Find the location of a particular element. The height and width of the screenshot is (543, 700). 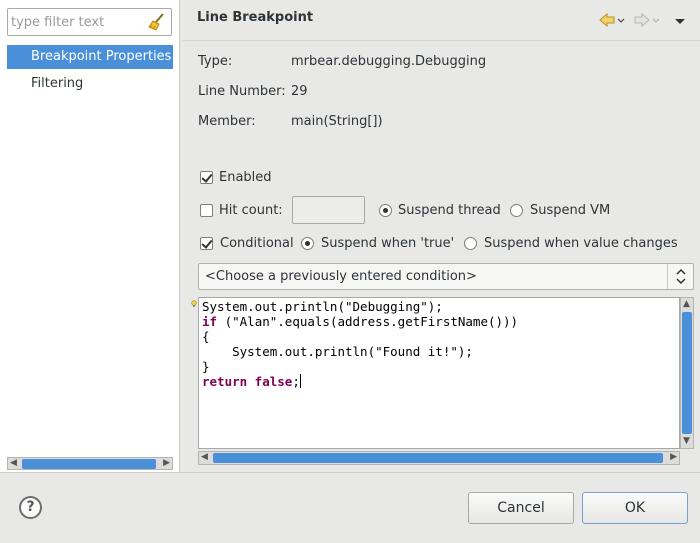

suspend-vm-label: Suspend VM is located at coordinates (570, 210).